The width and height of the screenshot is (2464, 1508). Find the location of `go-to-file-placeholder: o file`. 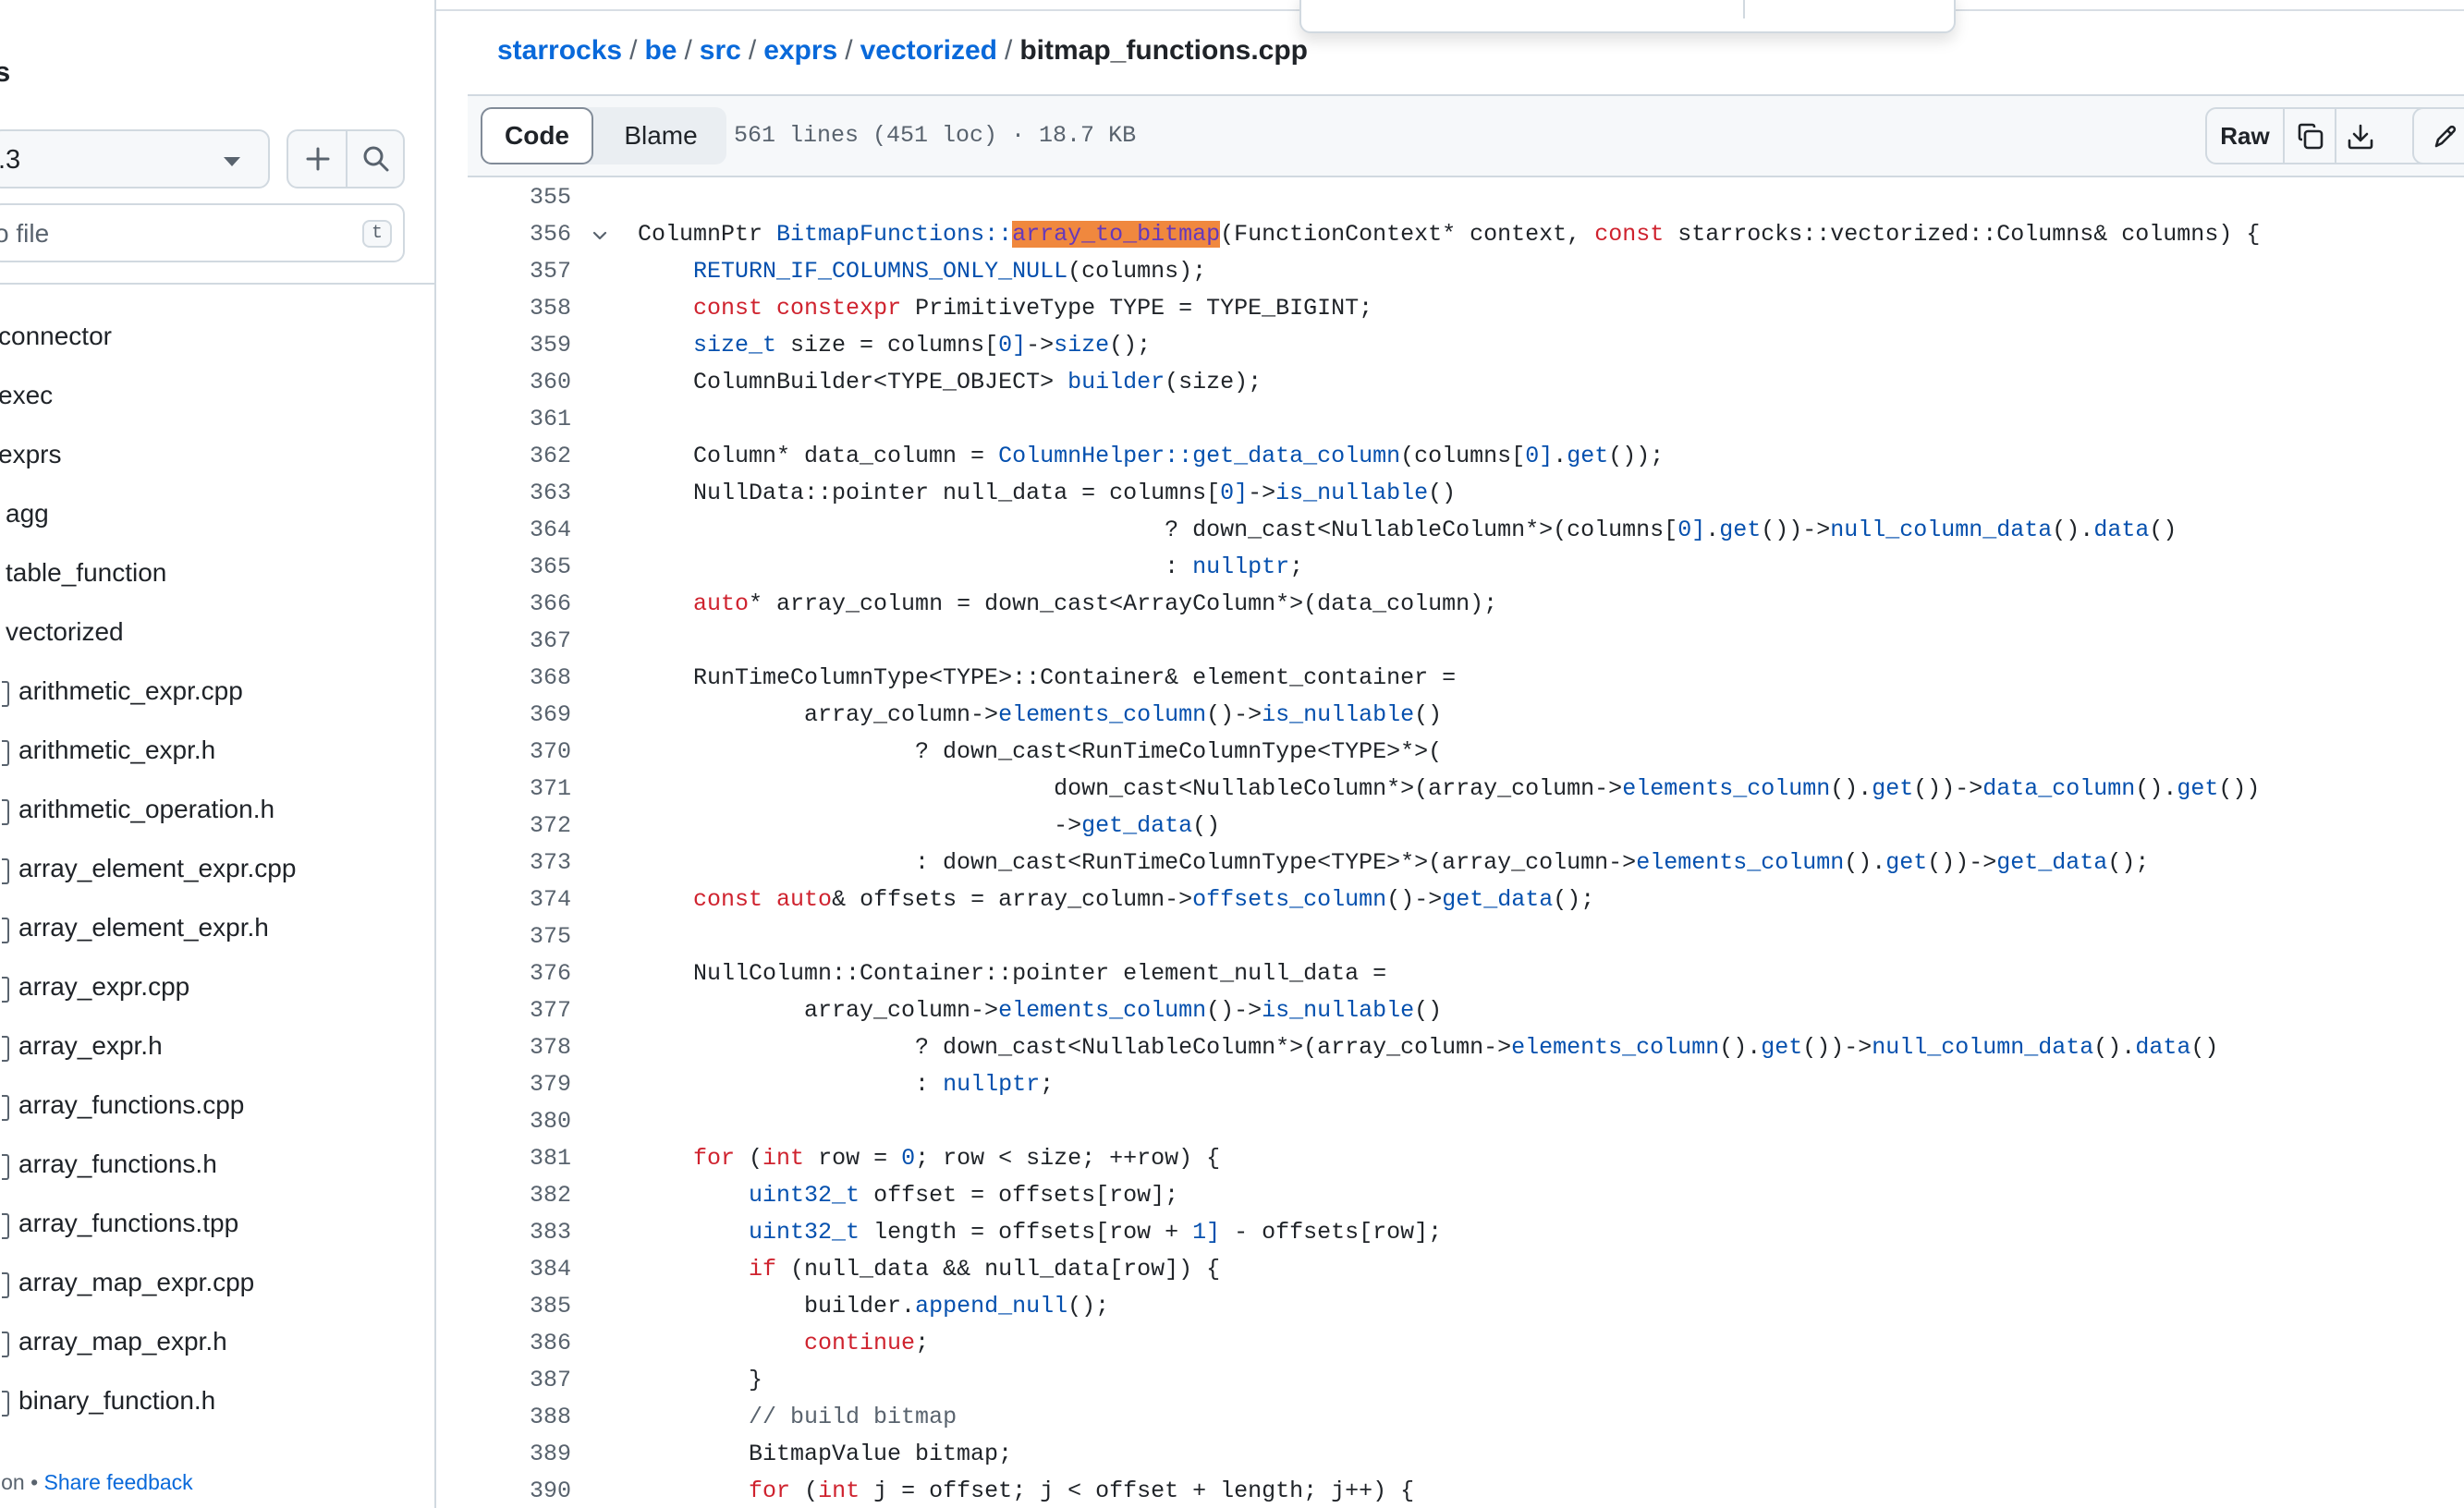

go-to-file-placeholder: o file is located at coordinates (25, 234).